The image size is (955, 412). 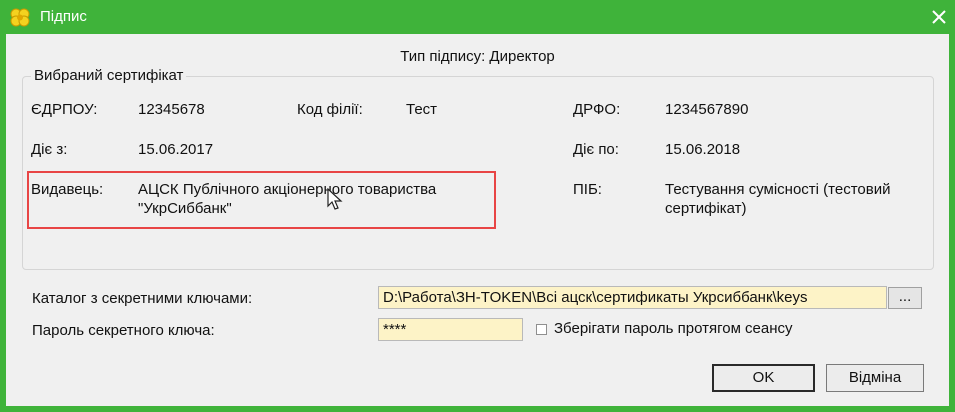 What do you see at coordinates (20, 17) in the screenshot?
I see `app-flower-icon` at bounding box center [20, 17].